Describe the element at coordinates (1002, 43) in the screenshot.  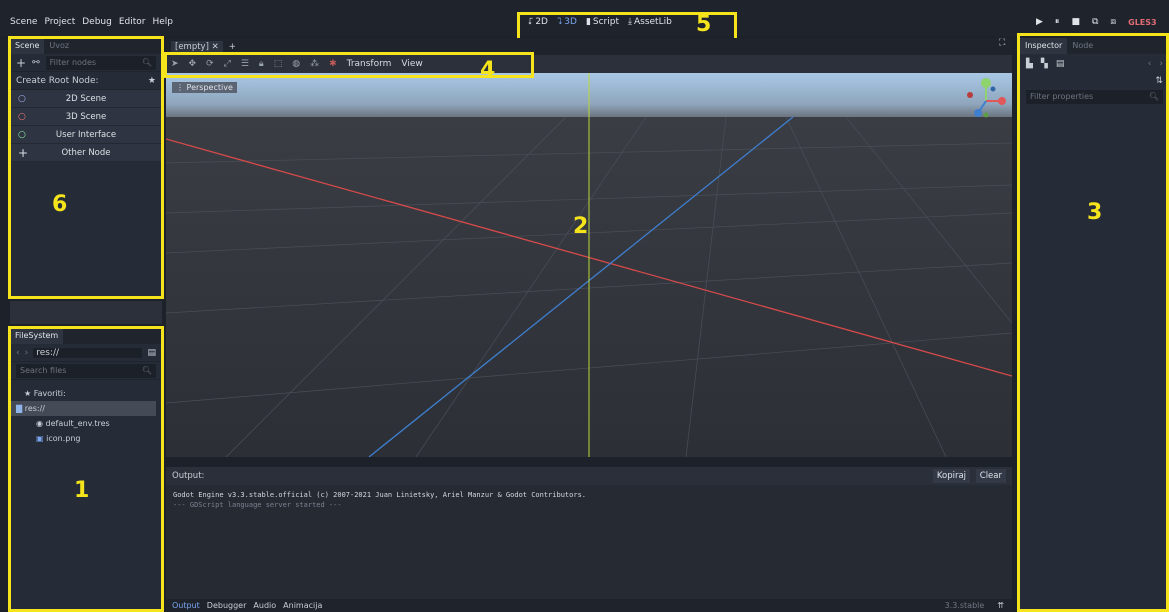
I see `distraction-free-icon: ⛶` at that location.